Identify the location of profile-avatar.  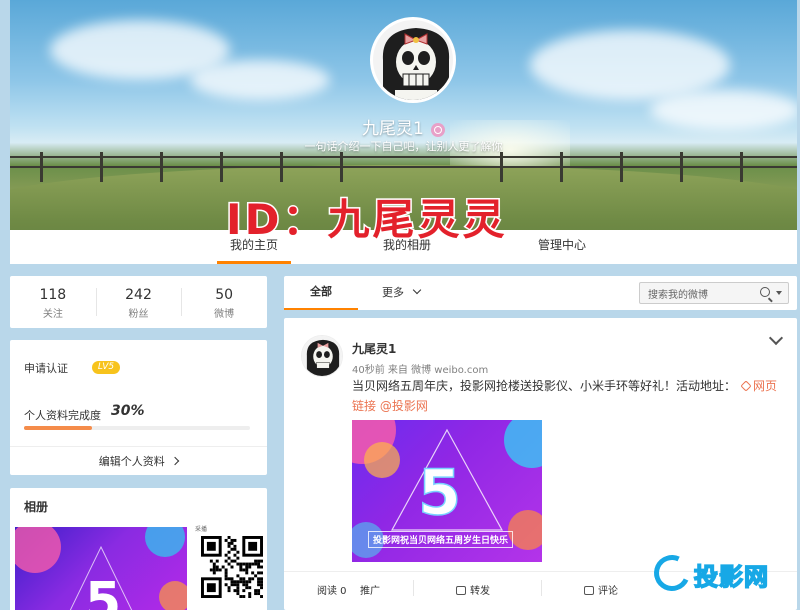
(413, 60).